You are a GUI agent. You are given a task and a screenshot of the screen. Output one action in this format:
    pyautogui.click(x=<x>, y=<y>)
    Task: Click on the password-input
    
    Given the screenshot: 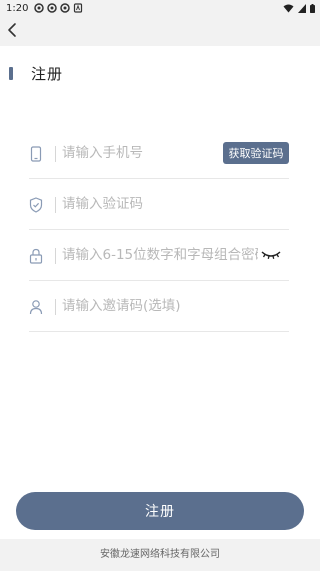 What is the action you would take?
    pyautogui.click(x=160, y=255)
    